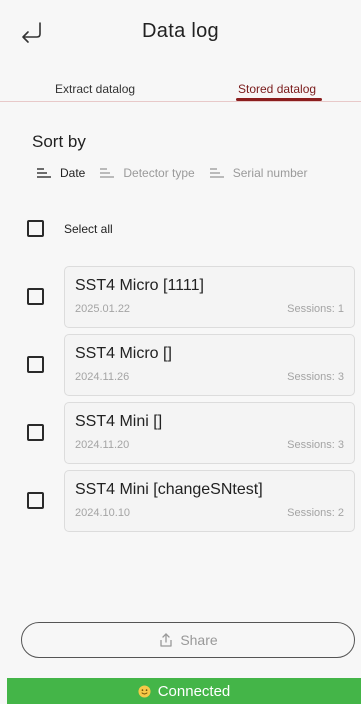 Image resolution: width=361 pixels, height=704 pixels. Describe the element at coordinates (102, 445) in the screenshot. I see `card-date: 2024.11.20` at that location.